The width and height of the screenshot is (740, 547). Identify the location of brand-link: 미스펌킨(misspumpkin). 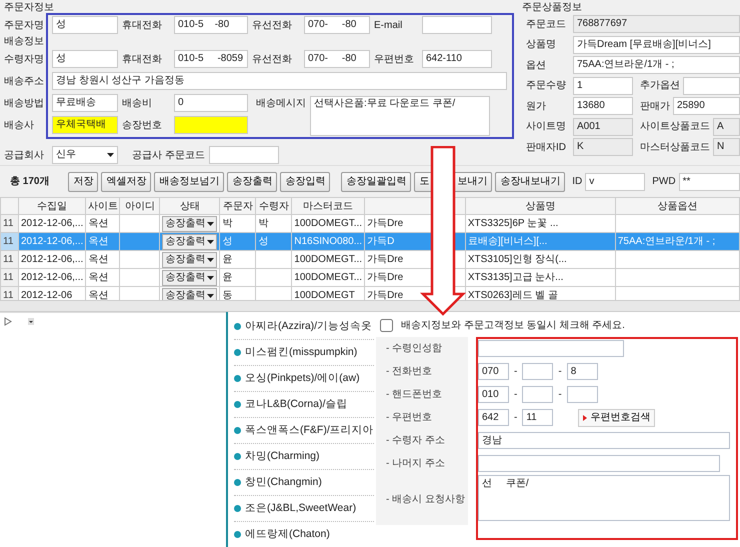
(304, 353).